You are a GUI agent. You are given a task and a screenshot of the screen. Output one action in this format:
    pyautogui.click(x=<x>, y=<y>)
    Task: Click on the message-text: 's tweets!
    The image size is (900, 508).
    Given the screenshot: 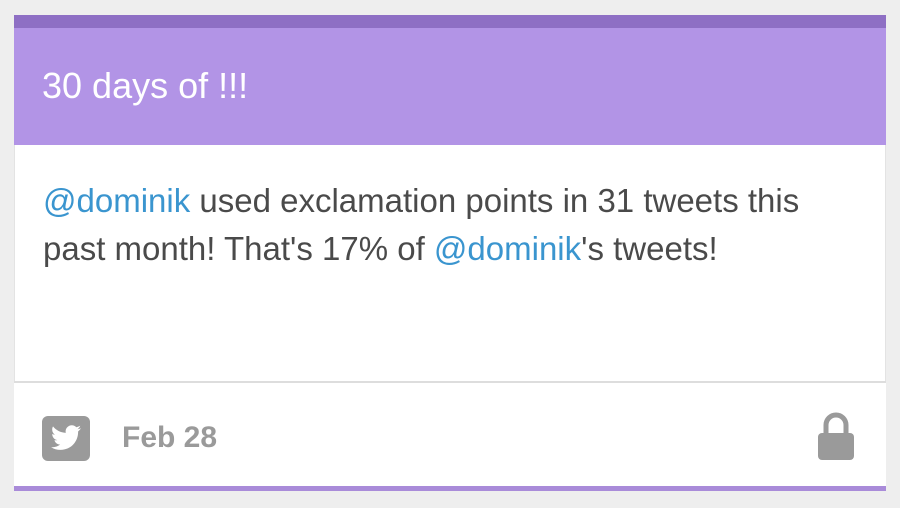 What is the action you would take?
    pyautogui.click(x=649, y=248)
    